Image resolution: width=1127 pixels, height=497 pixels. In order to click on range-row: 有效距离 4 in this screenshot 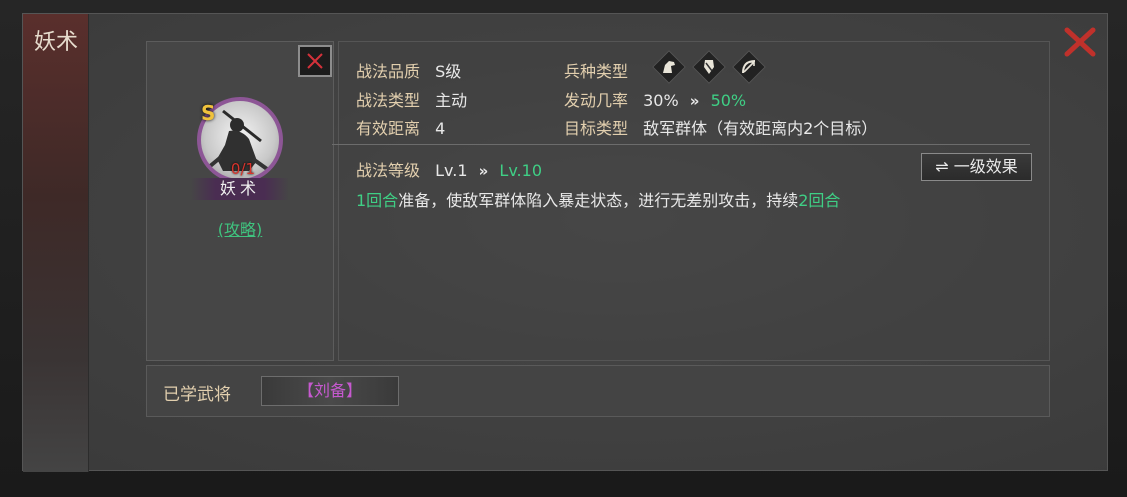, I will do `click(400, 127)`.